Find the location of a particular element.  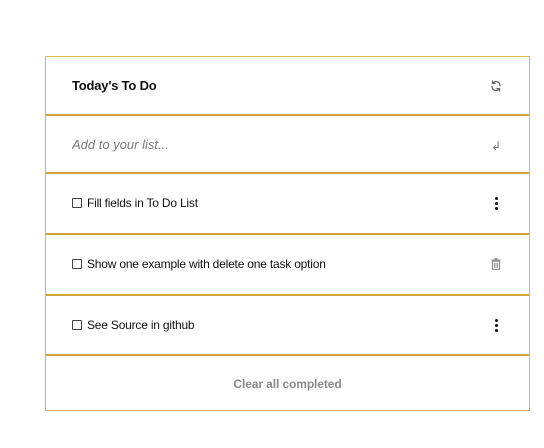

enter-icon: ↲ is located at coordinates (496, 146).